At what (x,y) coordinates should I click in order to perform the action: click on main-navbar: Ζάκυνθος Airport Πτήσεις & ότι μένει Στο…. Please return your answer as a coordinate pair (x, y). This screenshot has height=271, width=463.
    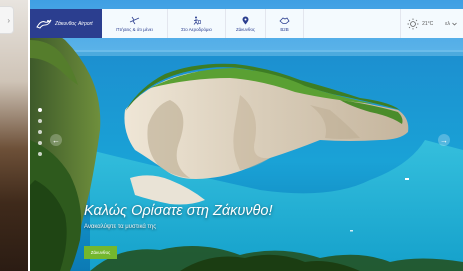
    Looking at the image, I should click on (246, 23).